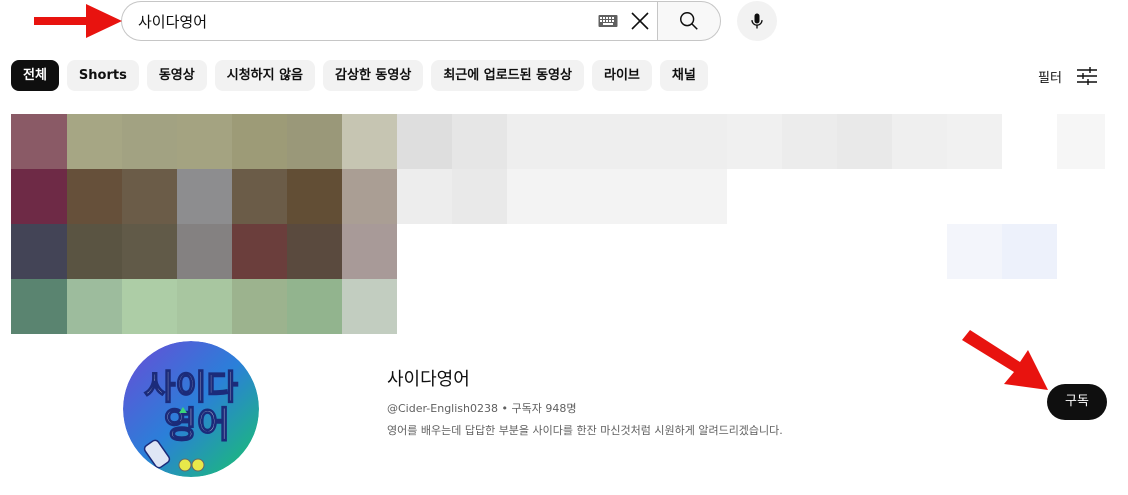  What do you see at coordinates (1068, 76) in the screenshot?
I see `filter-button: 필터` at bounding box center [1068, 76].